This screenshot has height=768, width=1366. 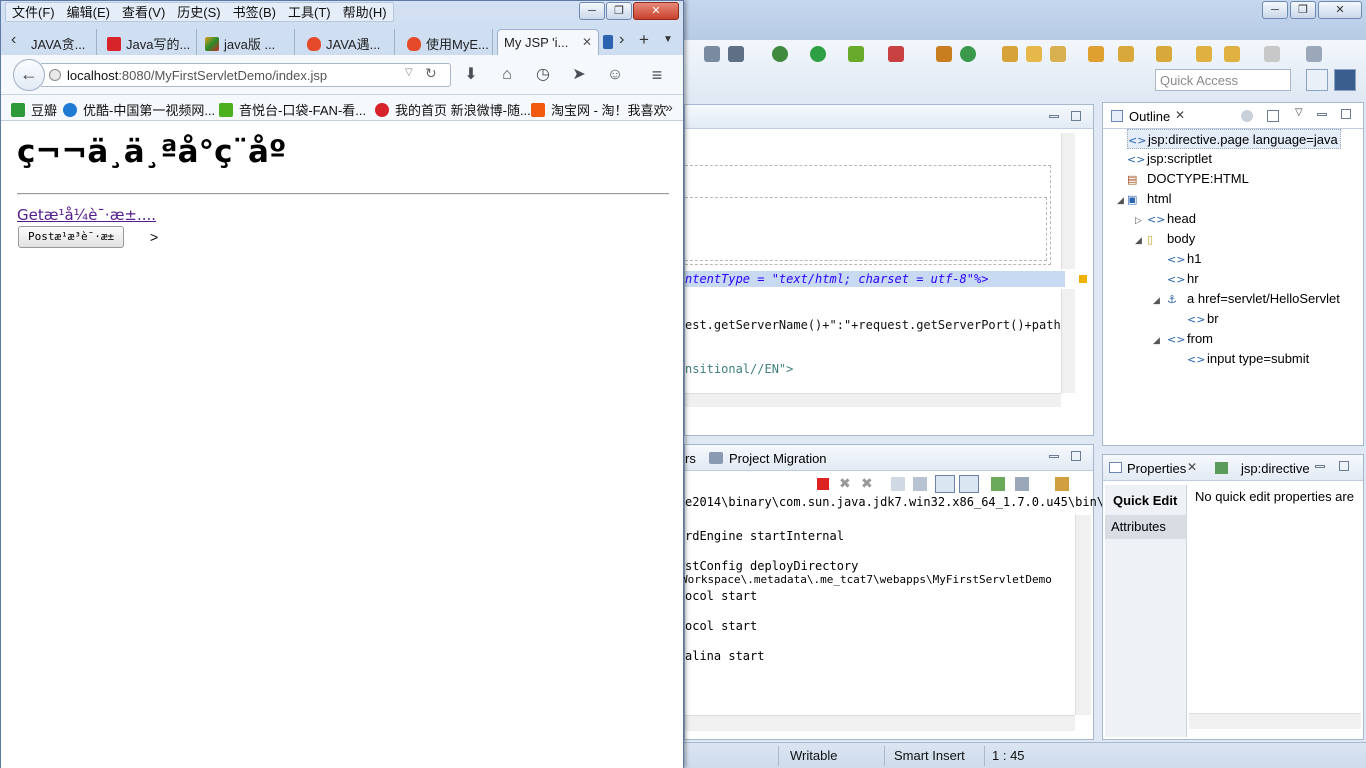 I want to click on outline-item: ⚓ a href=servlet/HelloServlet, so click(x=1253, y=299).